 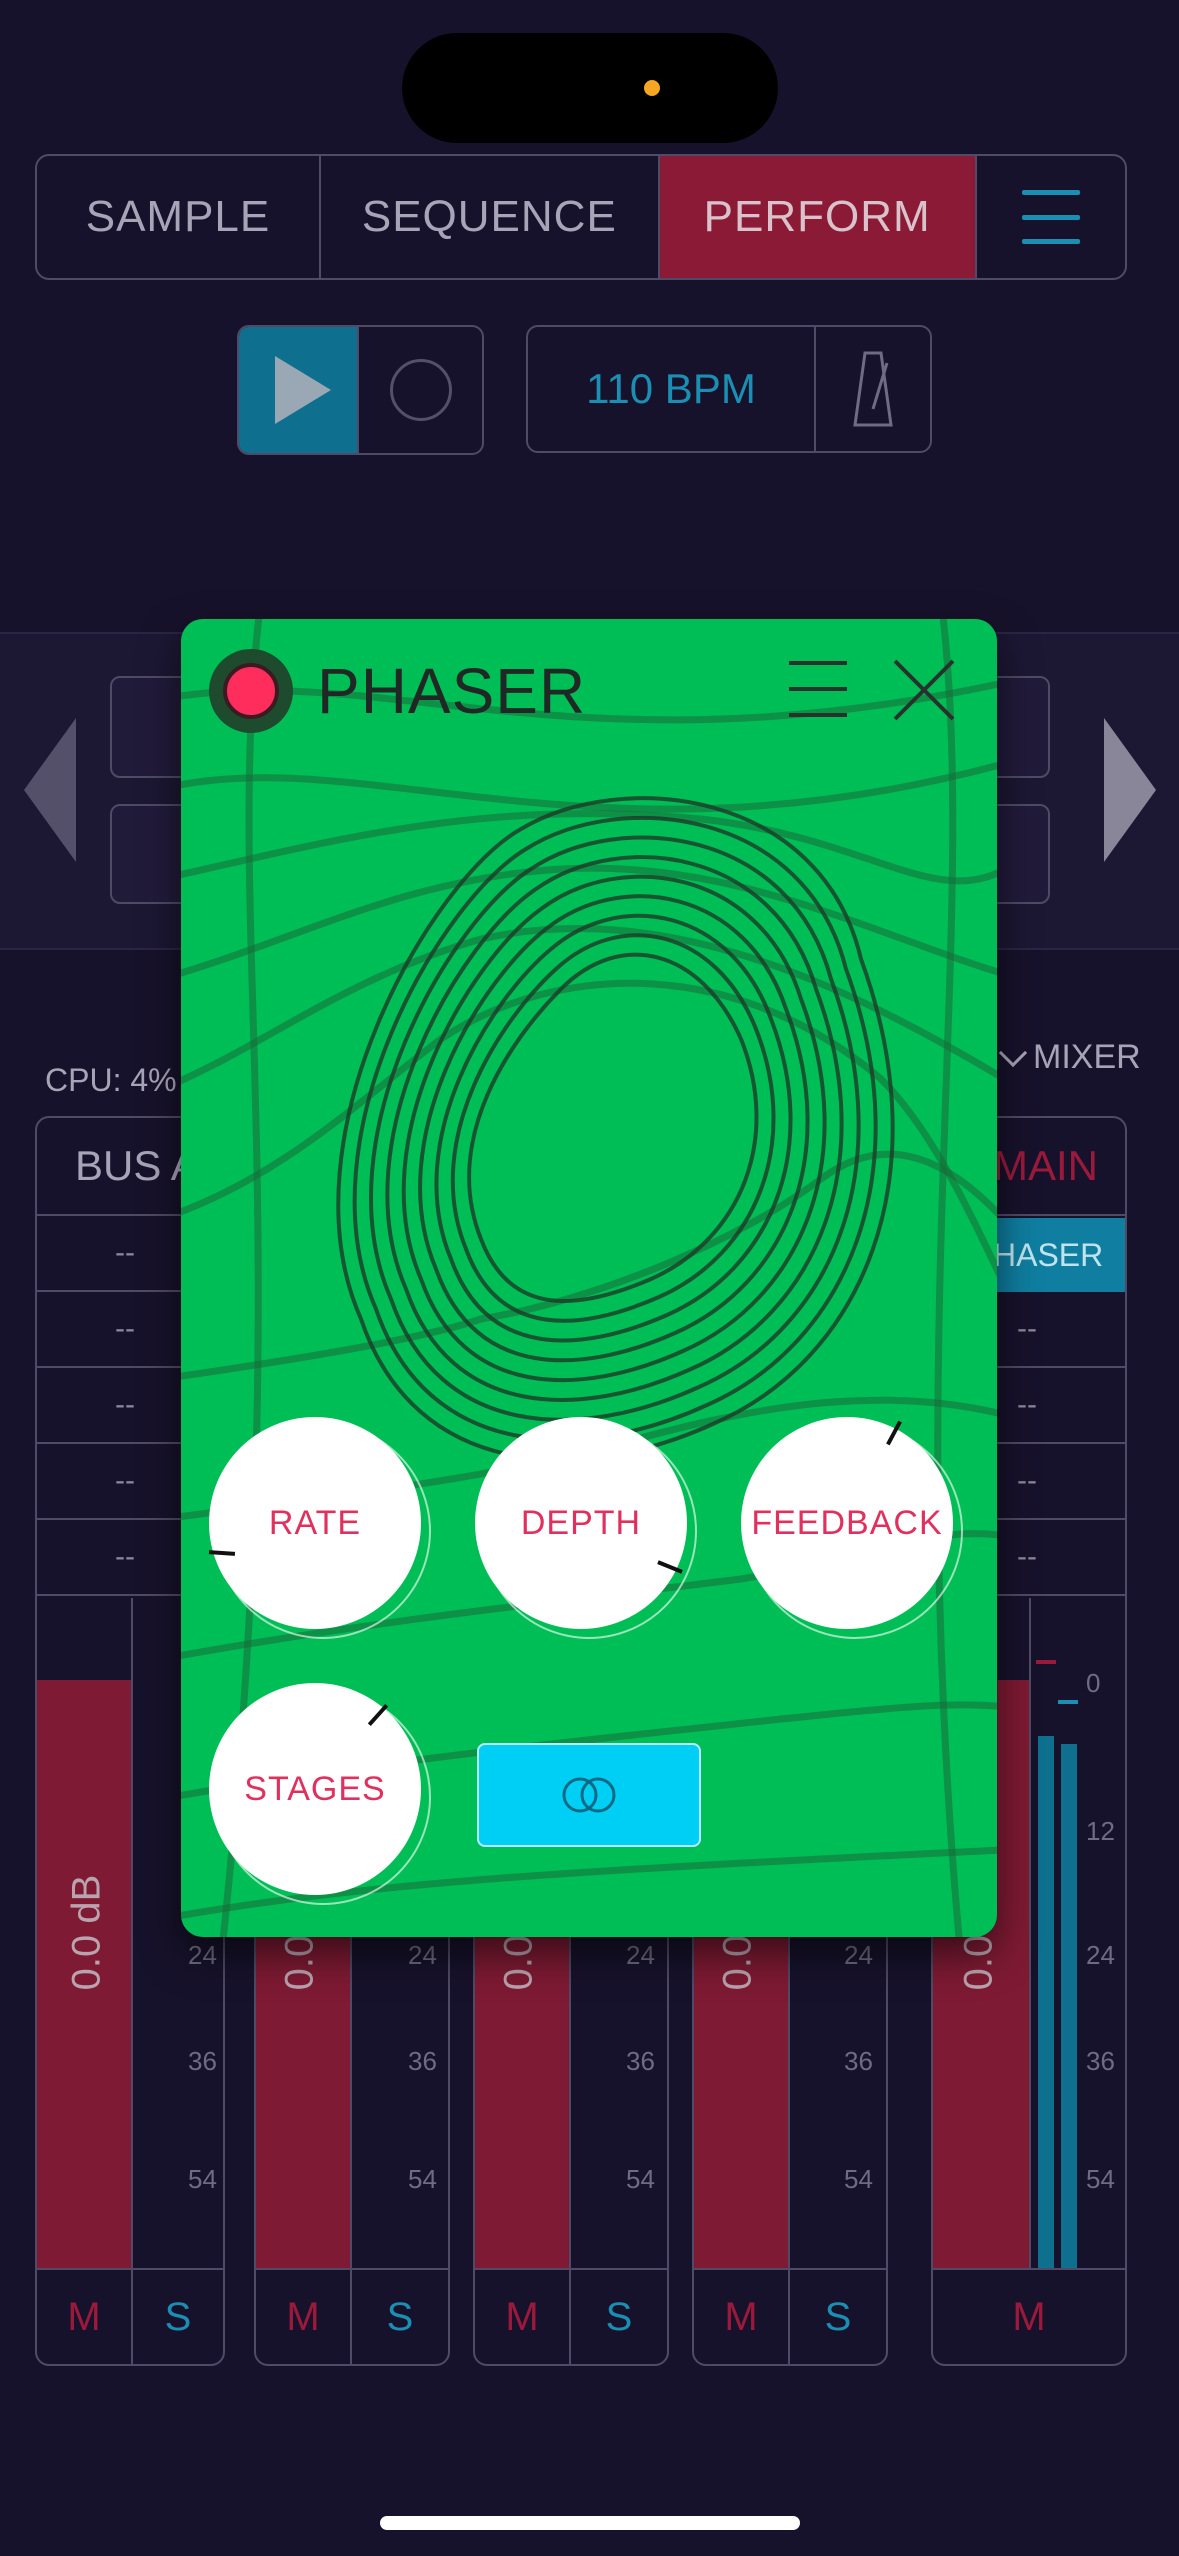 I want to click on metronome-icon, so click(x=873, y=389).